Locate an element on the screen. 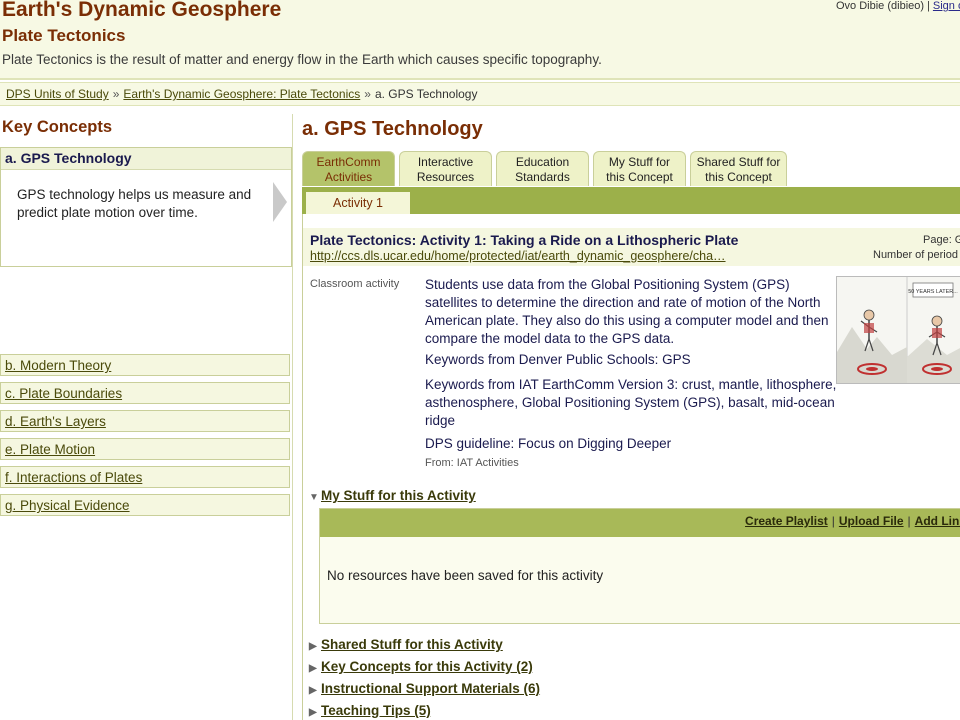 Image resolution: width=960 pixels, height=720 pixels. tab-label-line1: Interactive is located at coordinates (445, 162).